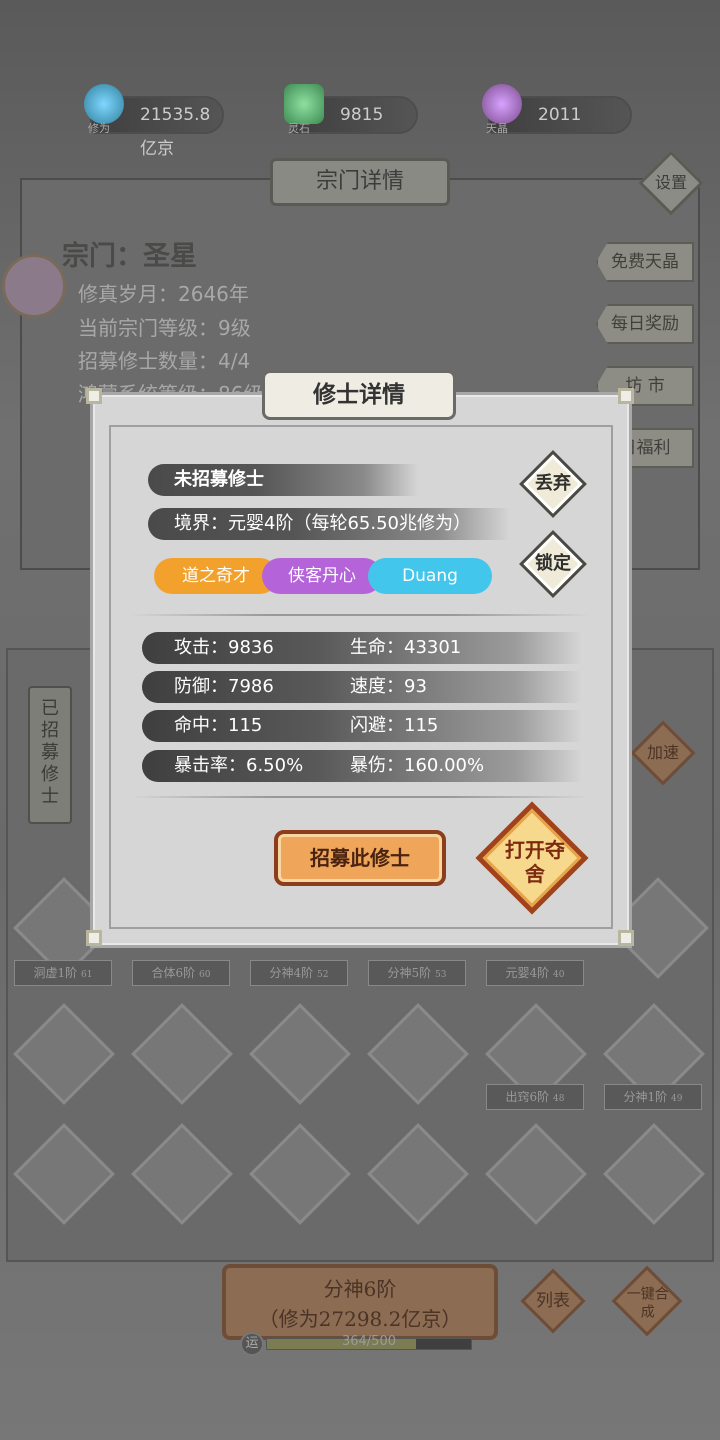  Describe the element at coordinates (360, 1319) in the screenshot. I see `upgrade-cost: （修为27298.2亿京）` at that location.